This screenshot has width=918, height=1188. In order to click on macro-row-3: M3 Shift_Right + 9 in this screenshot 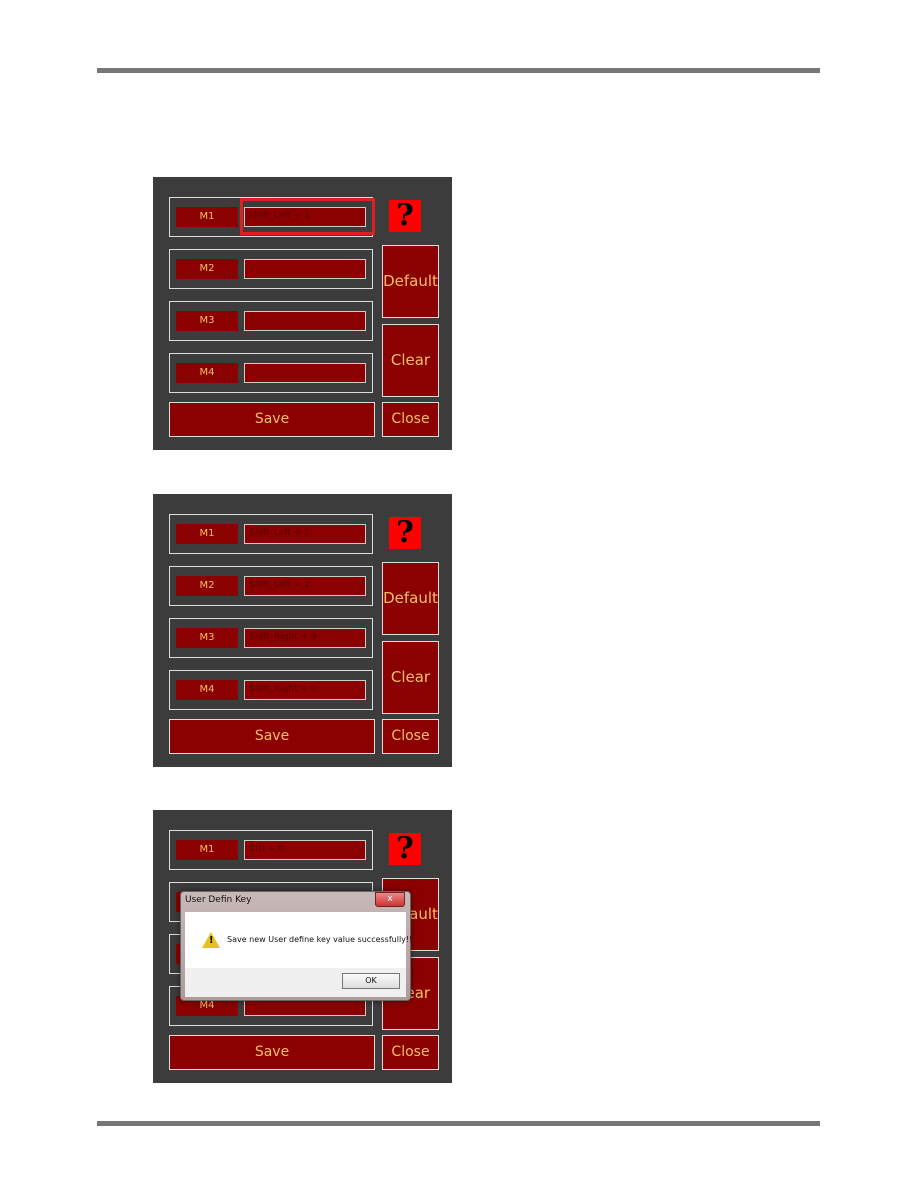, I will do `click(271, 638)`.